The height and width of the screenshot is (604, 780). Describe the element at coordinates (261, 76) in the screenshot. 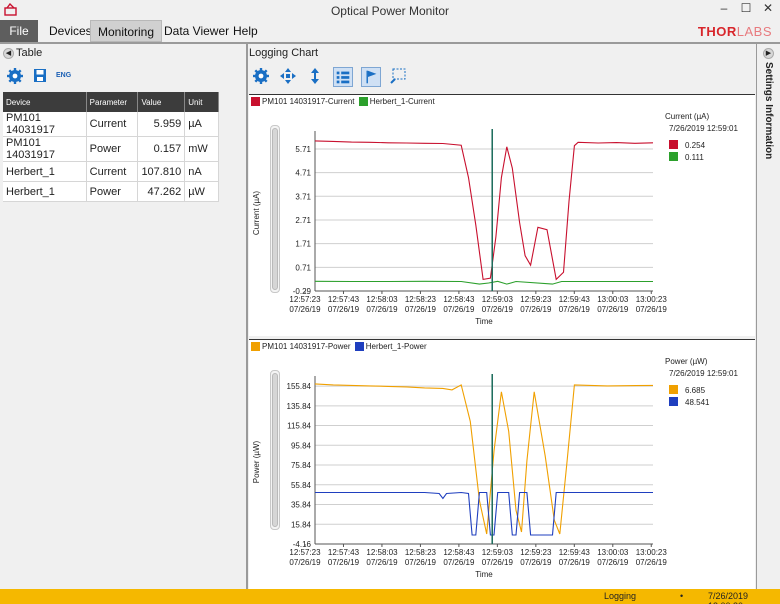

I see `chart-settings-gear-icon` at that location.